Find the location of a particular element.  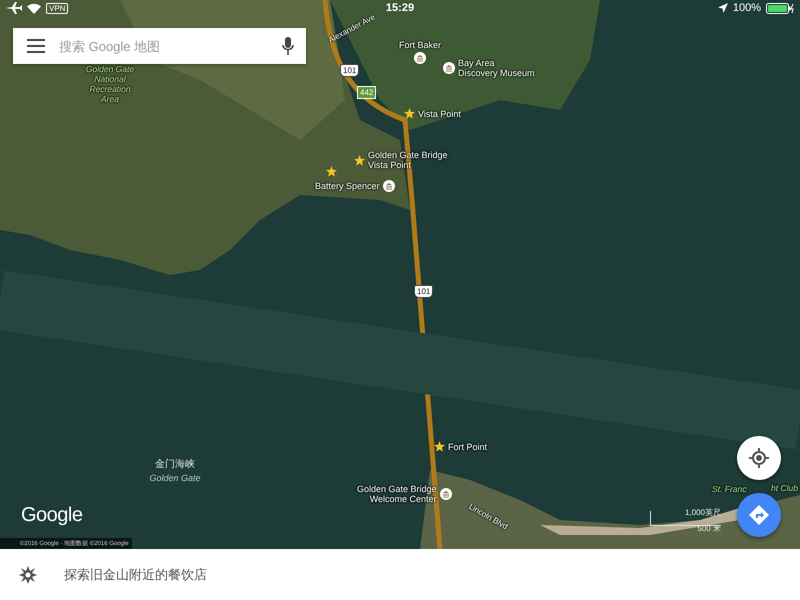

water-label: 金门海峡 is located at coordinates (175, 465).